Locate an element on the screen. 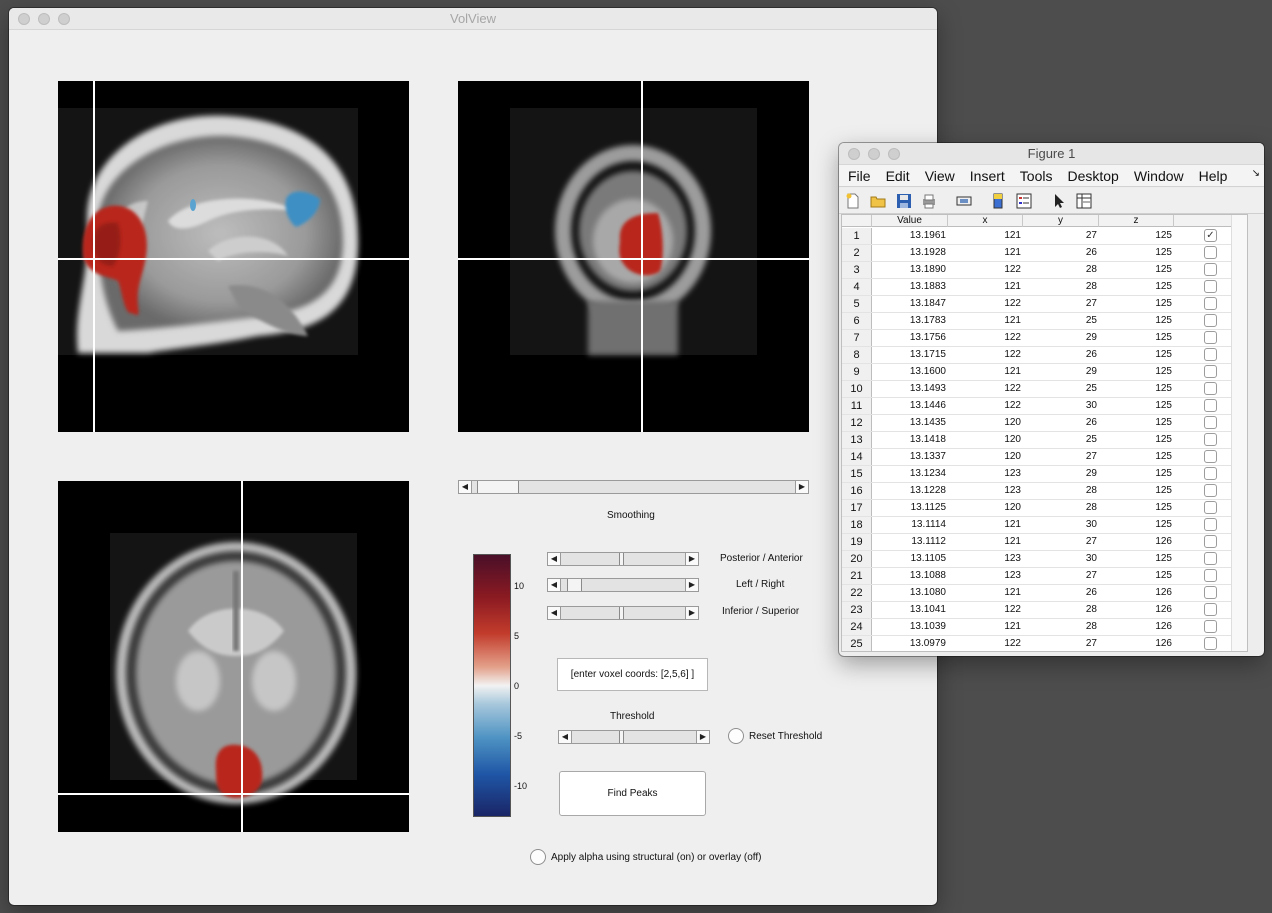 The height and width of the screenshot is (913, 1272). table-row: 13 13.1418 120 25 125 is located at coordinates (1044, 440).